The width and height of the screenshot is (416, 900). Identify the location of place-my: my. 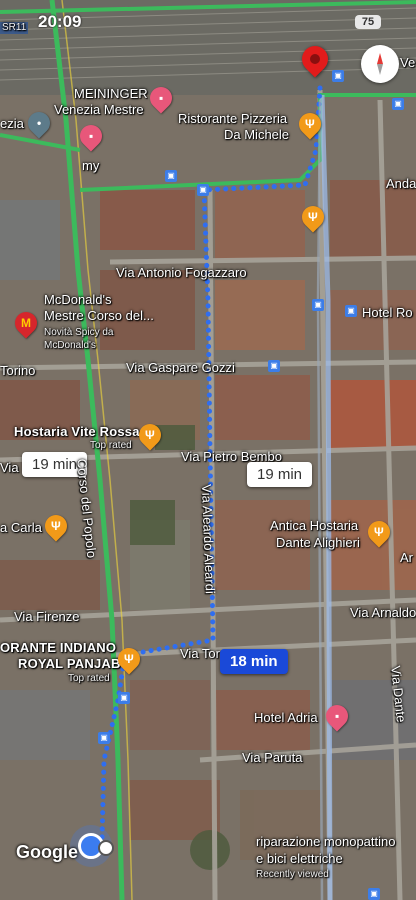
(91, 165).